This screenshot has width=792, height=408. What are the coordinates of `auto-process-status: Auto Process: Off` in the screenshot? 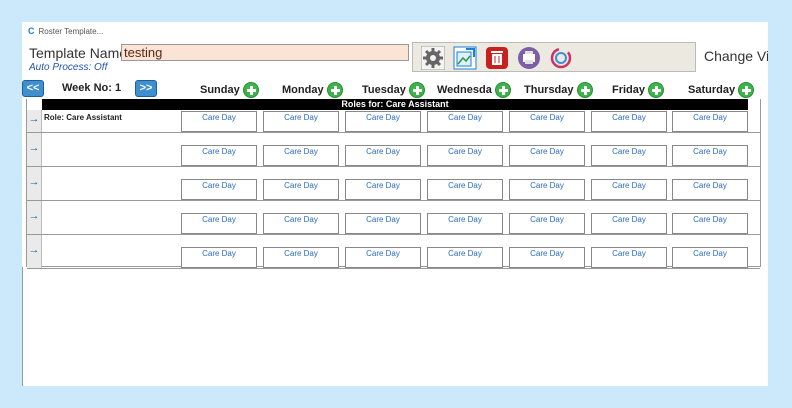 It's located at (68, 67).